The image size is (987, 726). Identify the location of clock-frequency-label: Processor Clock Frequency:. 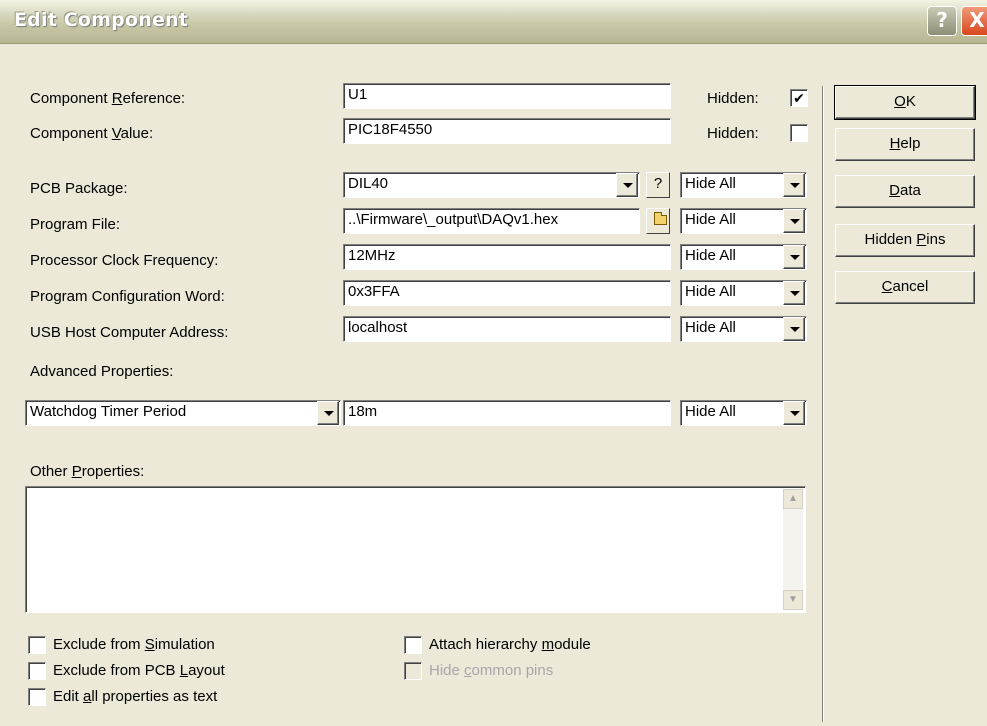
(124, 260).